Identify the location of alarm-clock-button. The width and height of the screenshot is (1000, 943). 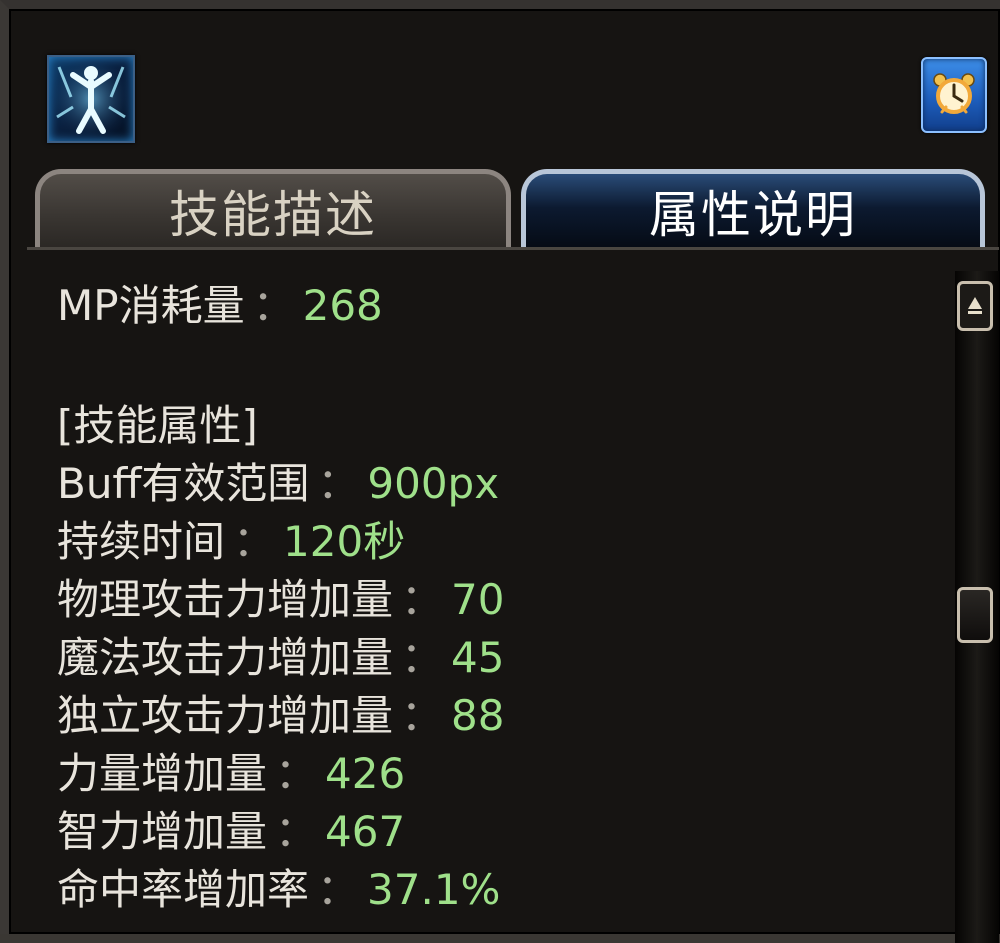
(954, 95).